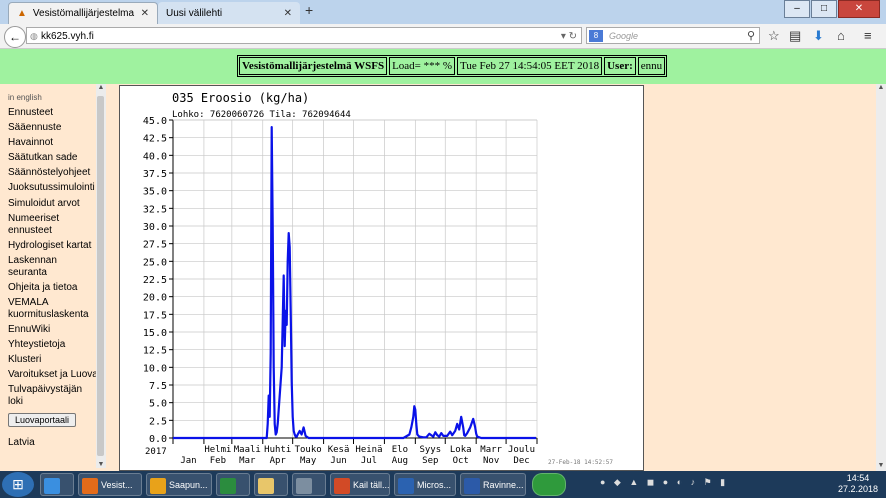 The width and height of the screenshot is (886, 498). Describe the element at coordinates (461, 461) in the screenshot. I see `x-month-label-en: Oct` at that location.